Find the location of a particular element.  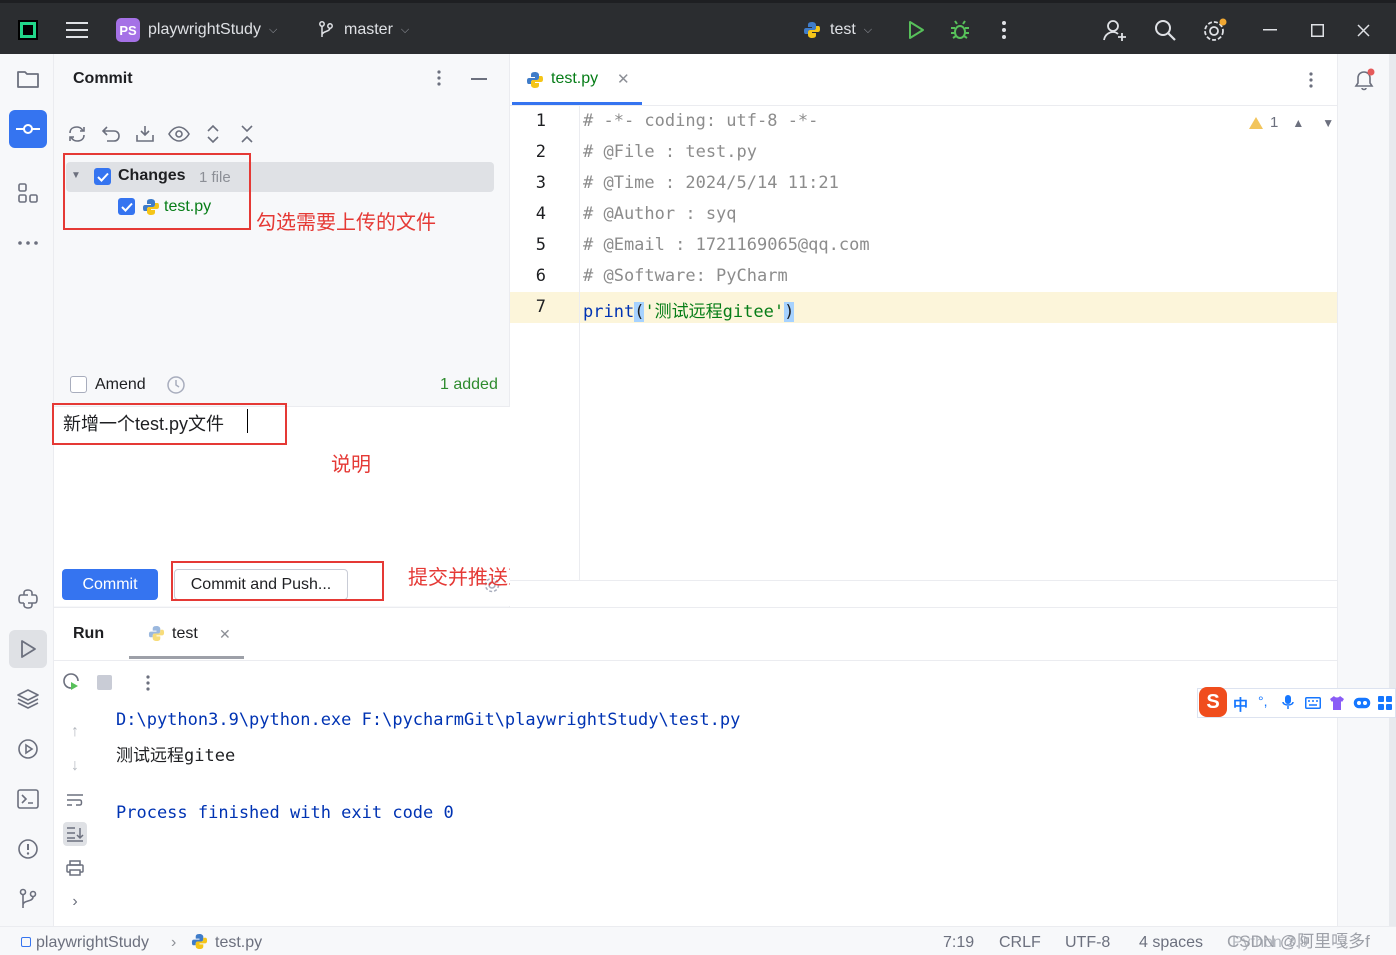

structure-tool-button is located at coordinates (28, 193).